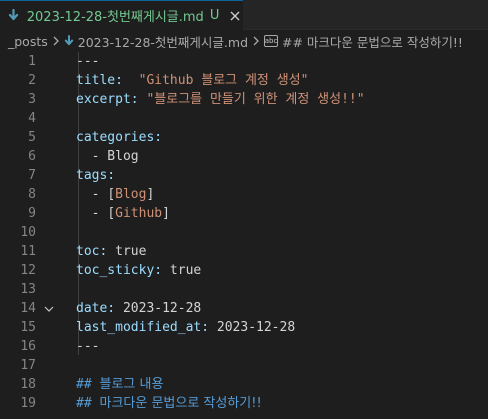  Describe the element at coordinates (28, 251) in the screenshot. I see `line-number: 11` at that location.